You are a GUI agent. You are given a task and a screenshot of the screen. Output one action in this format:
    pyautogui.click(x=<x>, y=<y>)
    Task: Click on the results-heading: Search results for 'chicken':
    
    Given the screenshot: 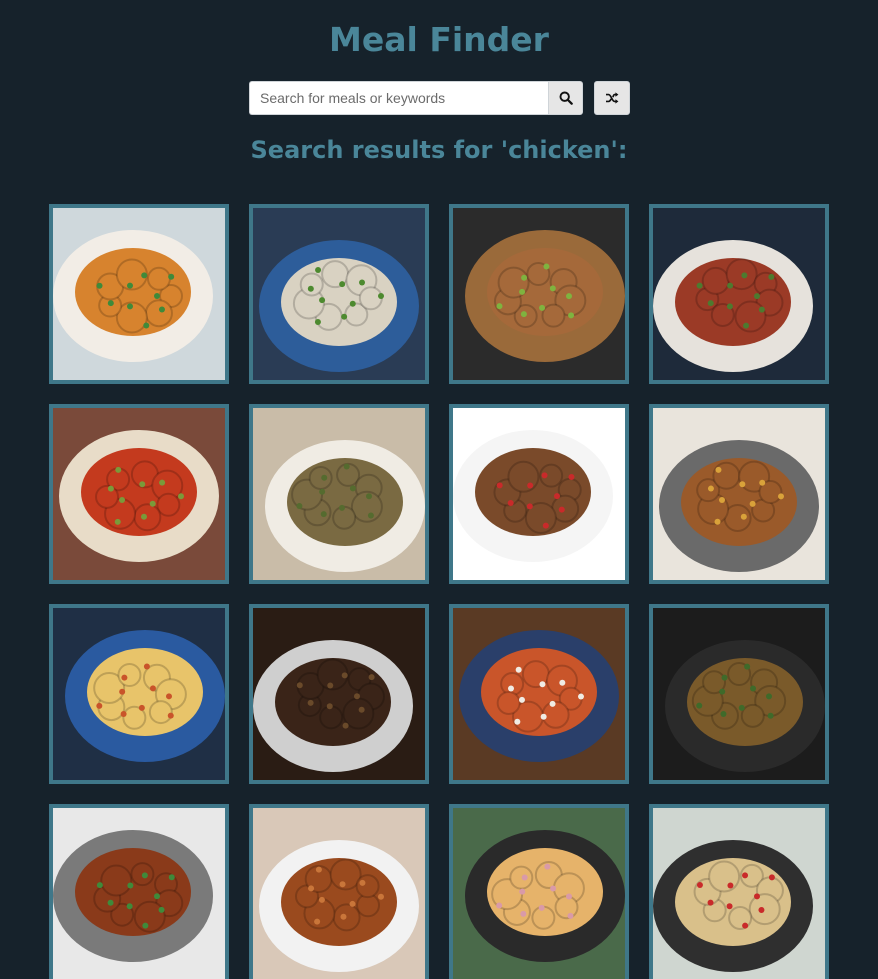 What is the action you would take?
    pyautogui.click(x=439, y=150)
    